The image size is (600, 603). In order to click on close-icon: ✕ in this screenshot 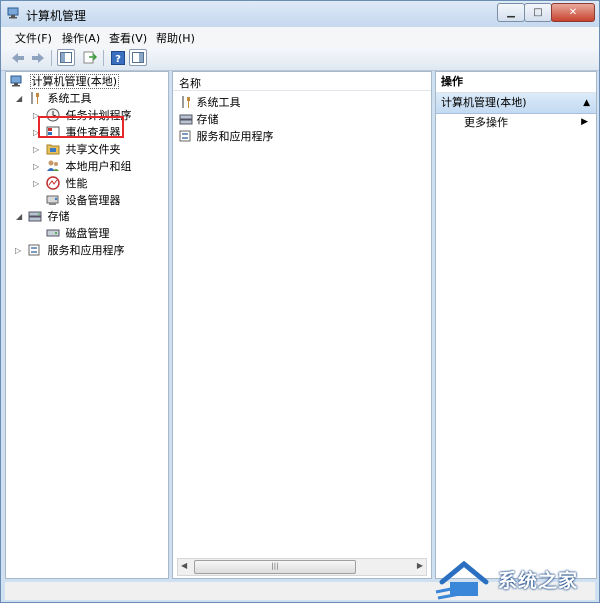, I will do `click(573, 12)`.